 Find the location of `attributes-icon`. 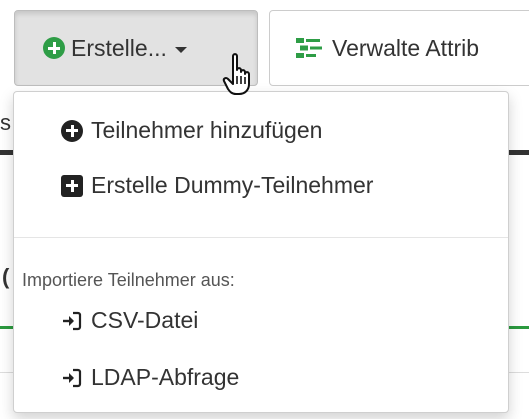

attributes-icon is located at coordinates (309, 48).